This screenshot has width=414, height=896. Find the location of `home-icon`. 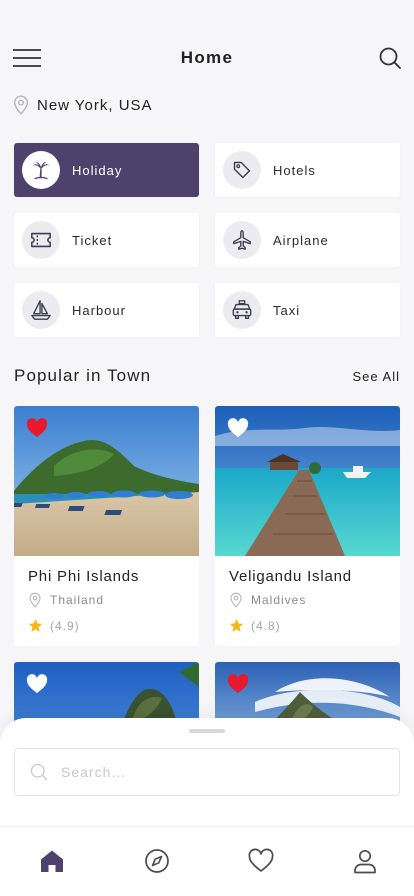

home-icon is located at coordinates (52, 861).